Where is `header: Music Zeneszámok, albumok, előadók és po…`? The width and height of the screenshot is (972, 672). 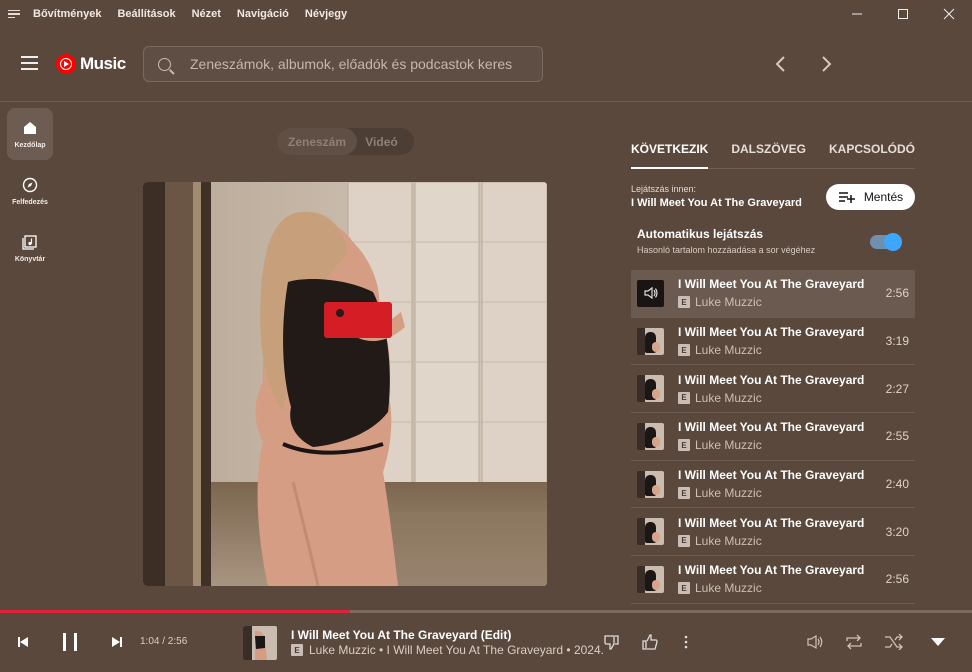 header: Music Zeneszámok, albumok, előadók és po… is located at coordinates (486, 65).